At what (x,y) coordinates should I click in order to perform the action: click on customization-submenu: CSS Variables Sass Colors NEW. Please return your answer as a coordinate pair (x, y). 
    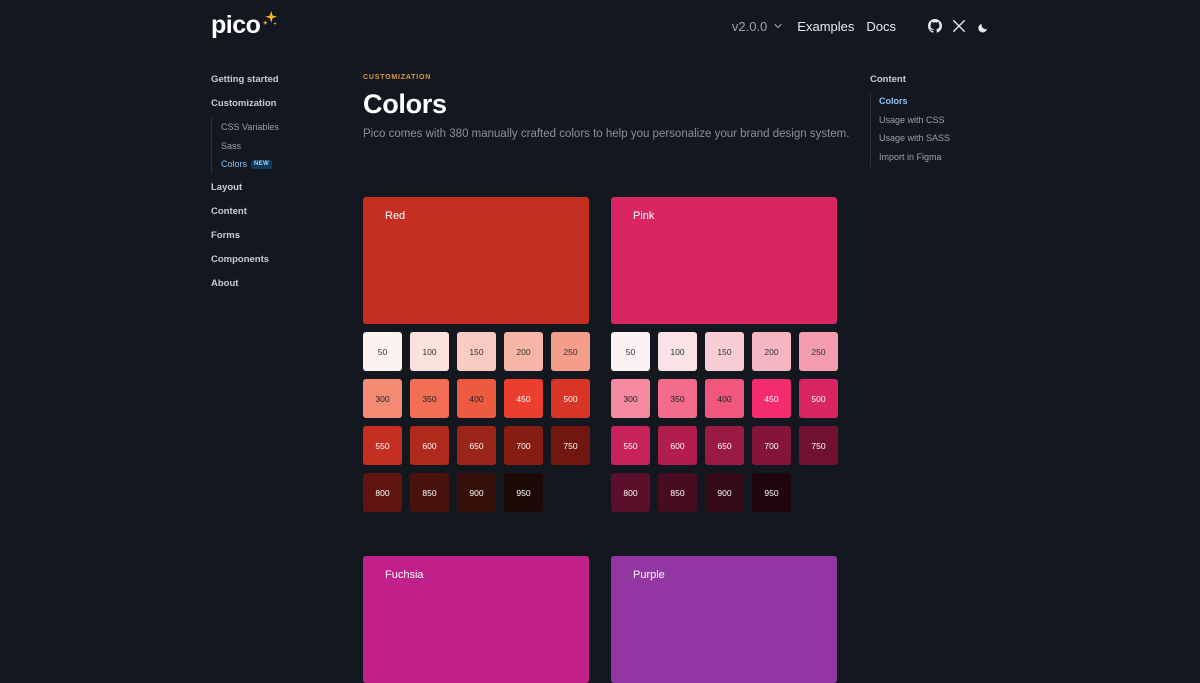
    Looking at the image, I should click on (276, 146).